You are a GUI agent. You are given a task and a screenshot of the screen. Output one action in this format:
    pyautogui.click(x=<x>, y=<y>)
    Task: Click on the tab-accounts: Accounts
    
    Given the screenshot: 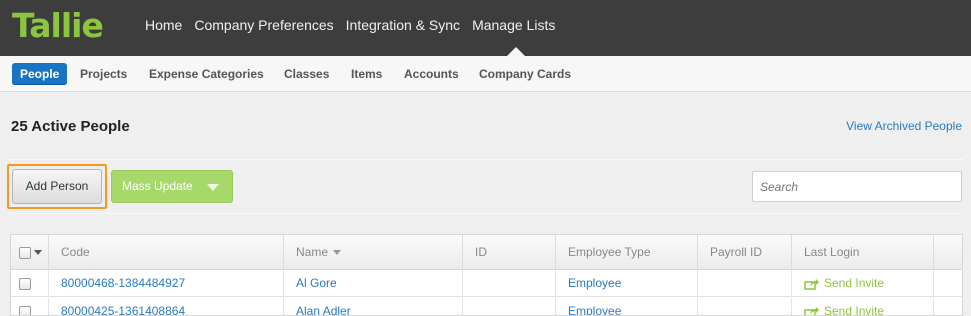 What is the action you would take?
    pyautogui.click(x=431, y=74)
    